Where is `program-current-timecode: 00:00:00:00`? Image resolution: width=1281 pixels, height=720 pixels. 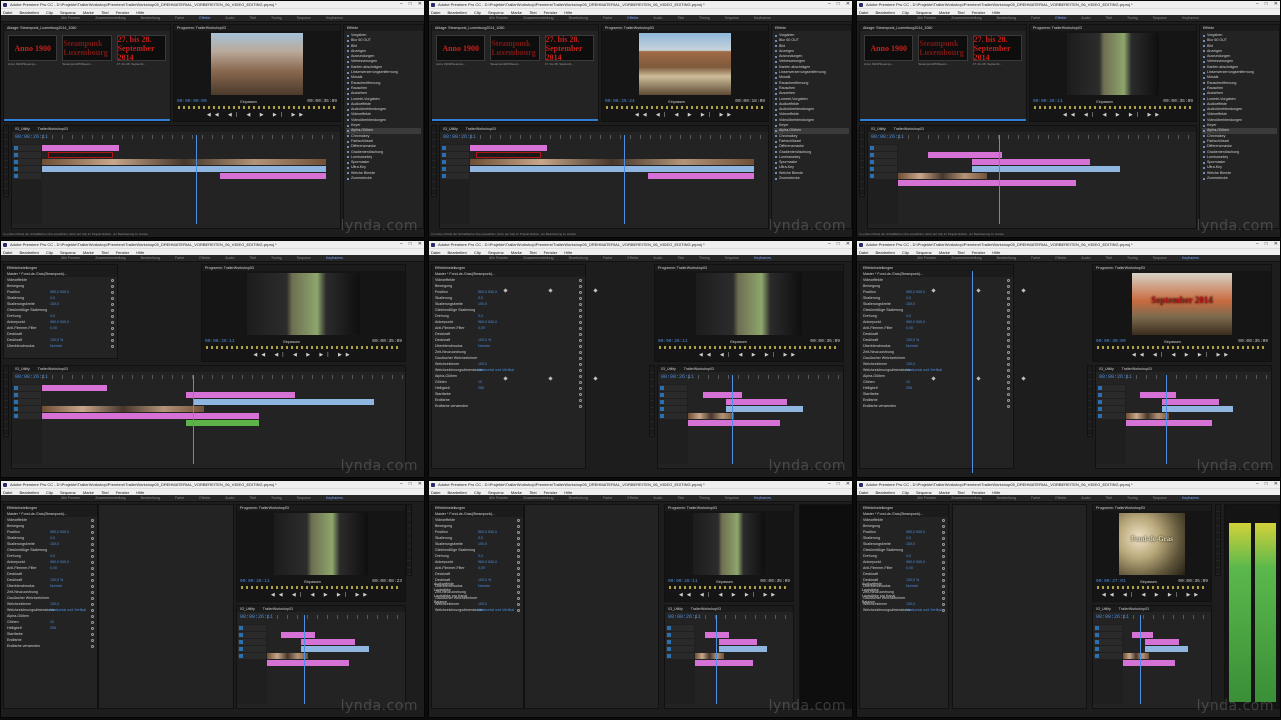
program-current-timecode: 00:00:00:00 is located at coordinates (192, 101).